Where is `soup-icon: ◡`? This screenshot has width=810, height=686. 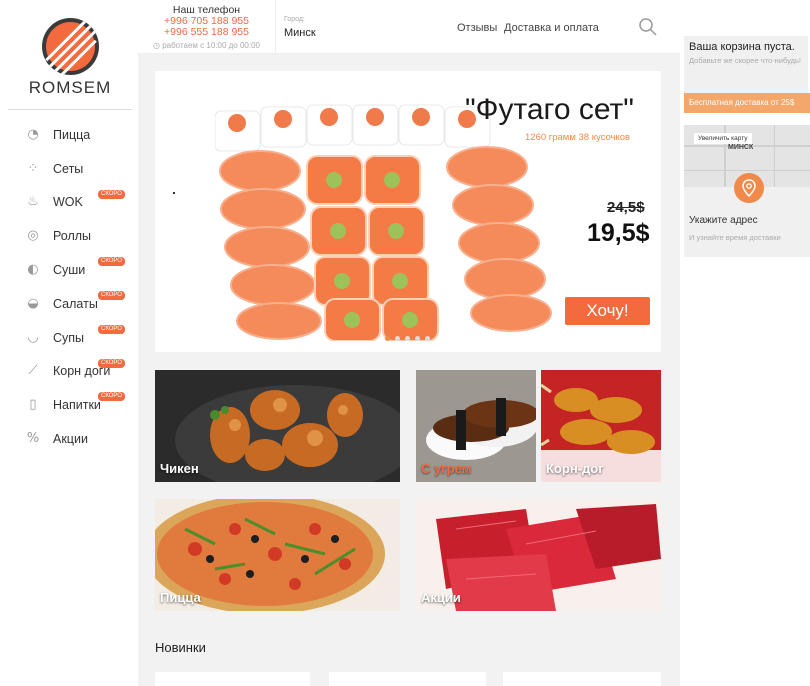
soup-icon: ◡ is located at coordinates (33, 337).